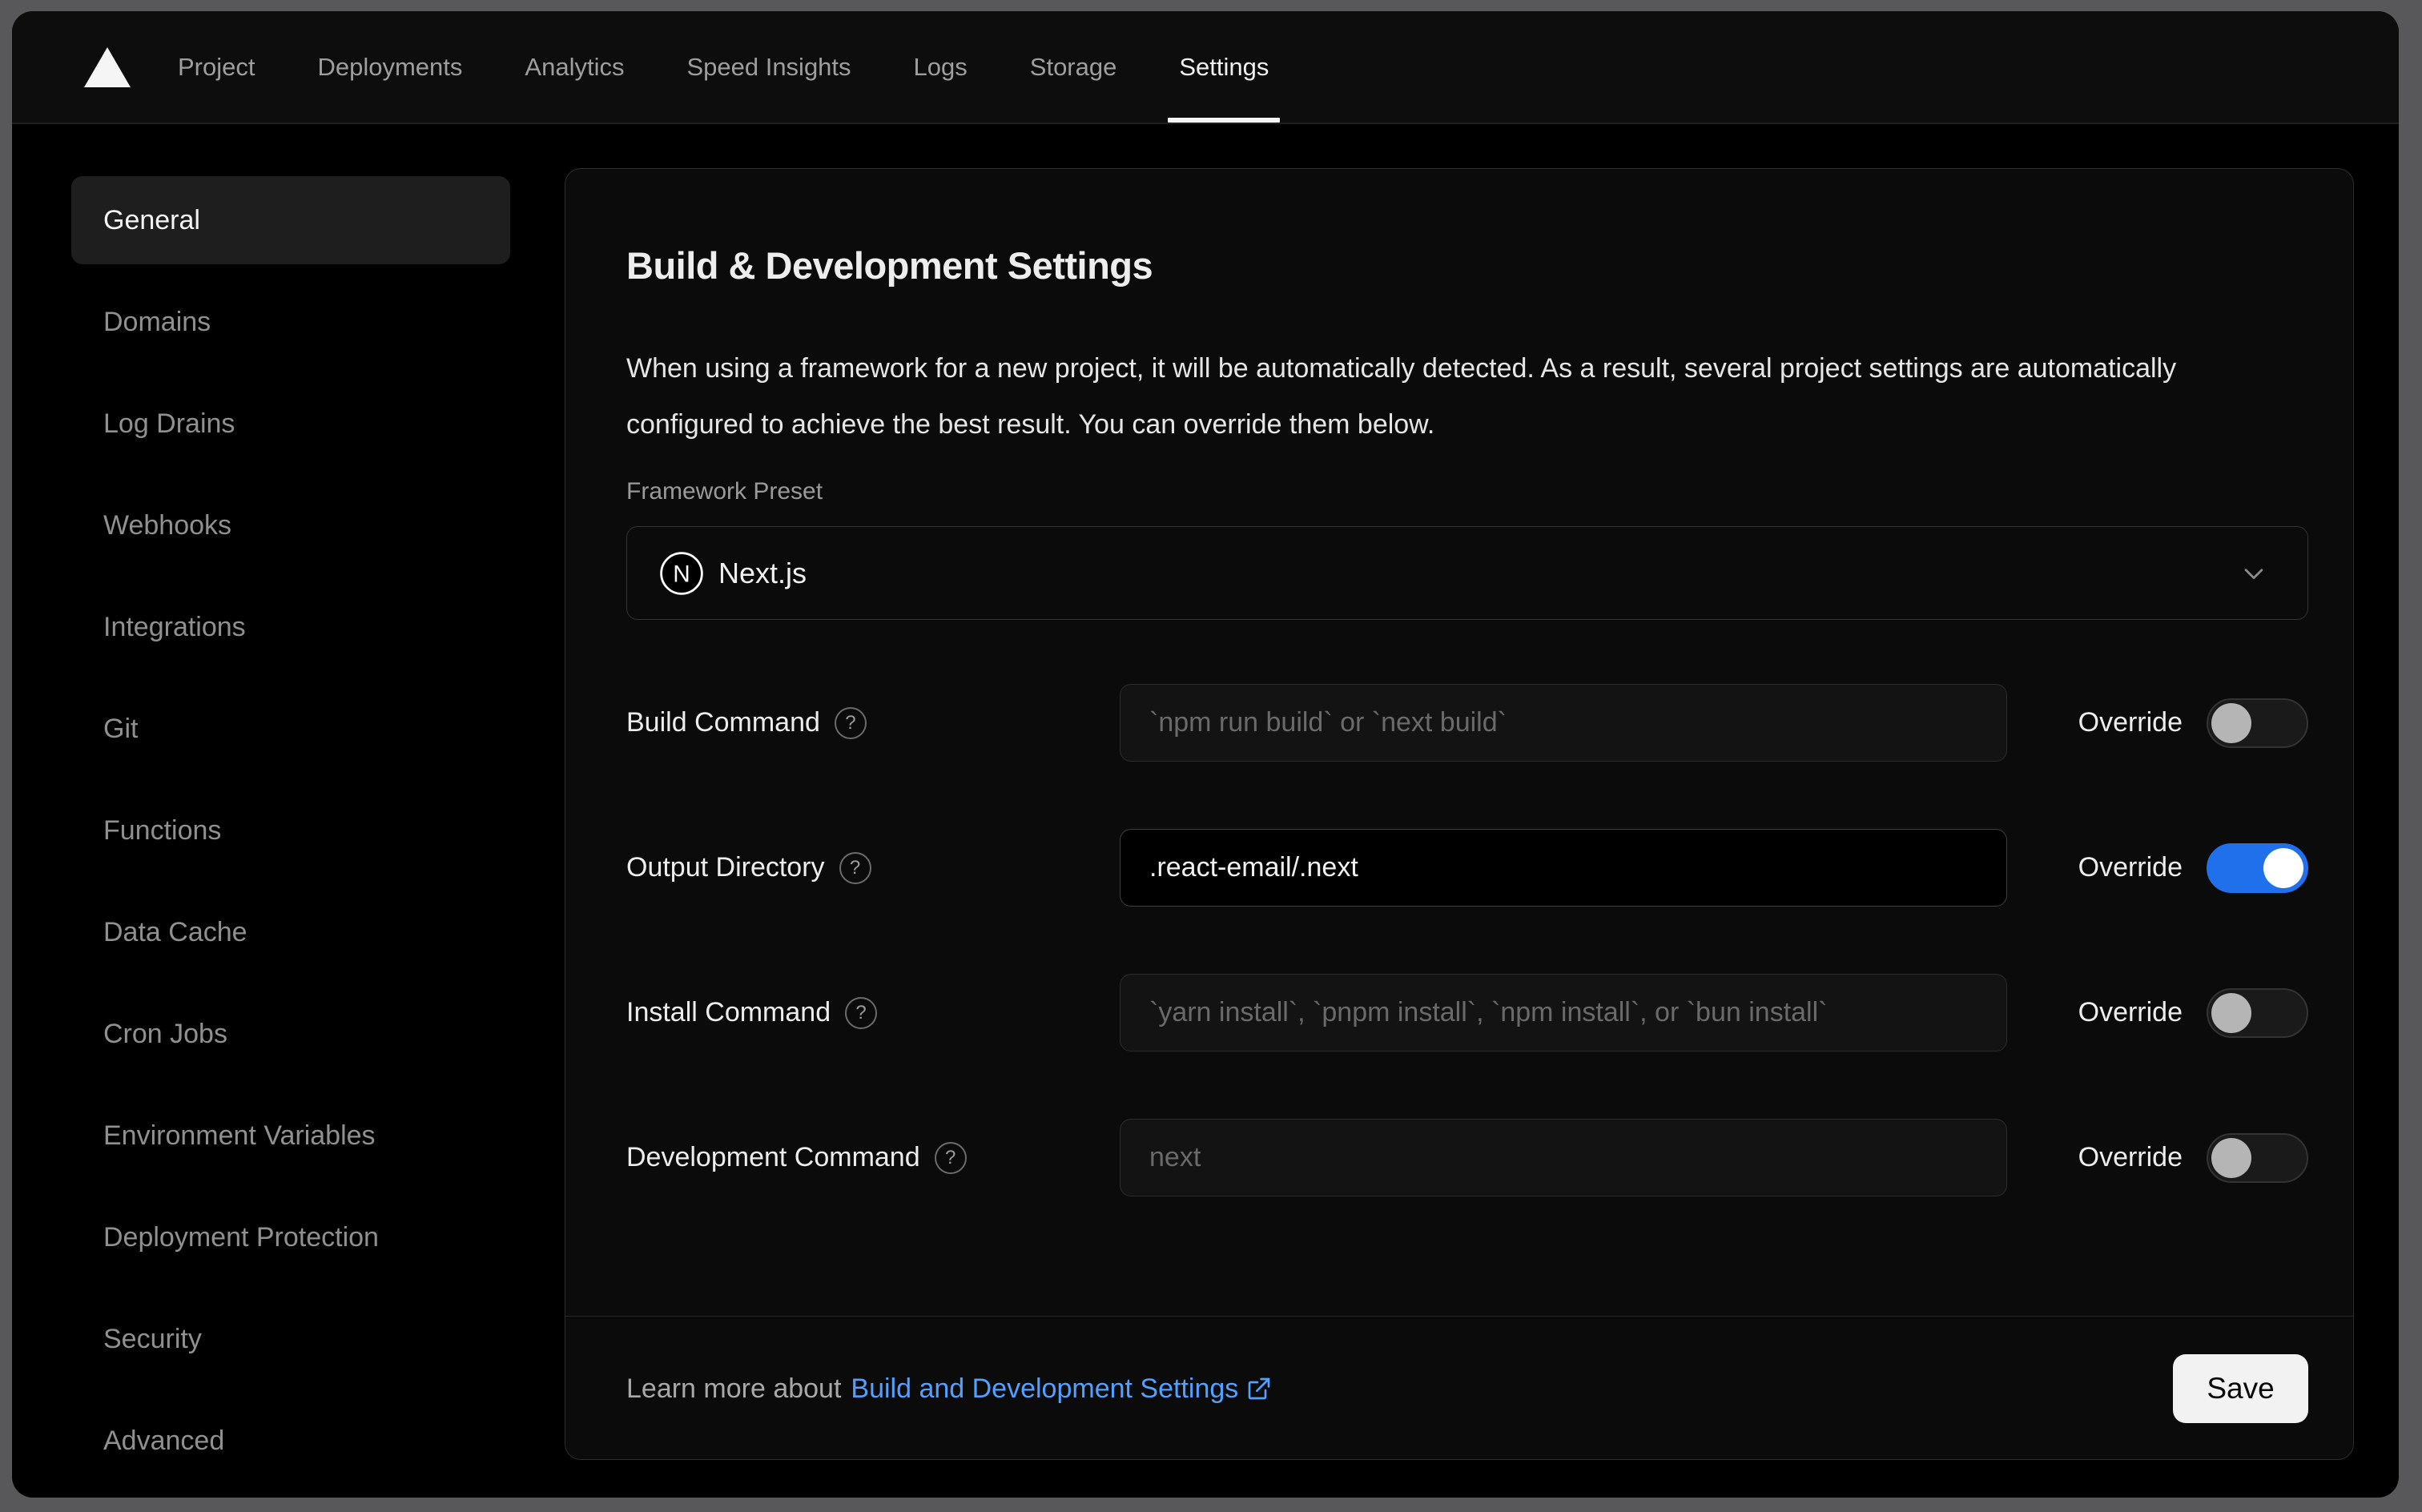 The height and width of the screenshot is (1512, 2422). I want to click on sidebar-item-label: Webhooks, so click(167, 525).